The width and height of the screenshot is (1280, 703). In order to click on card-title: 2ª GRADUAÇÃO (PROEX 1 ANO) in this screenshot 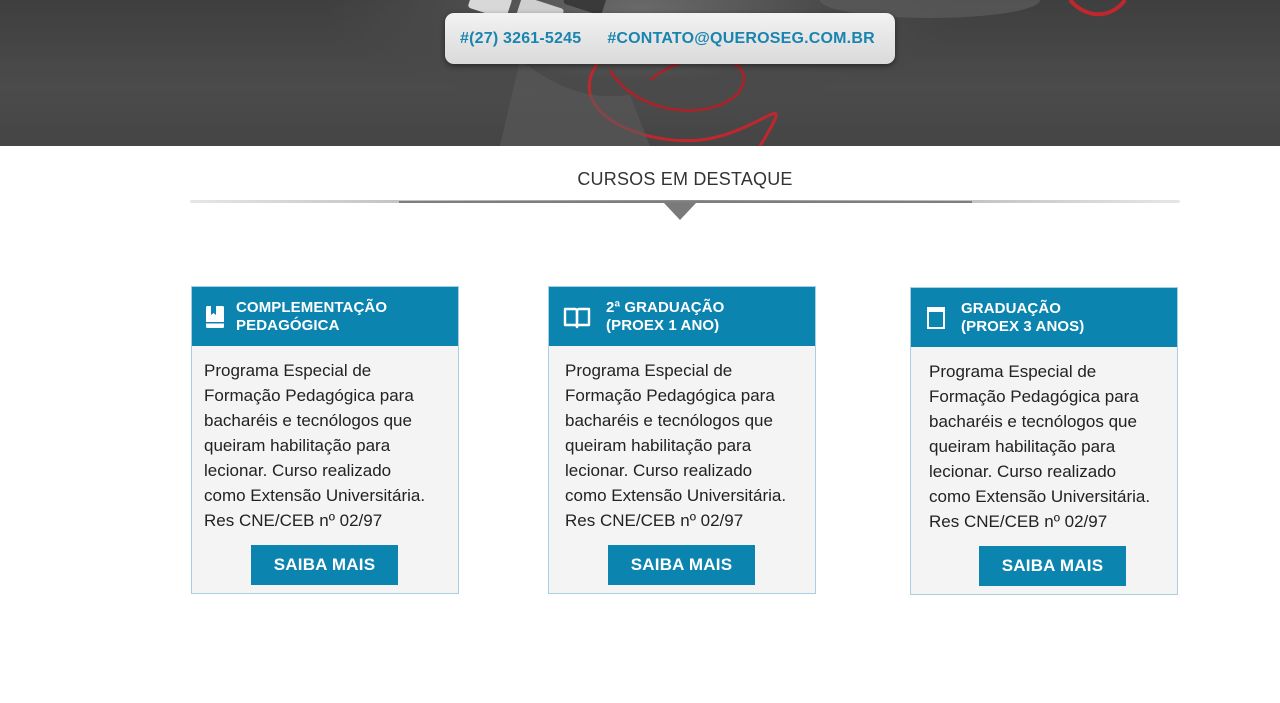, I will do `click(665, 317)`.